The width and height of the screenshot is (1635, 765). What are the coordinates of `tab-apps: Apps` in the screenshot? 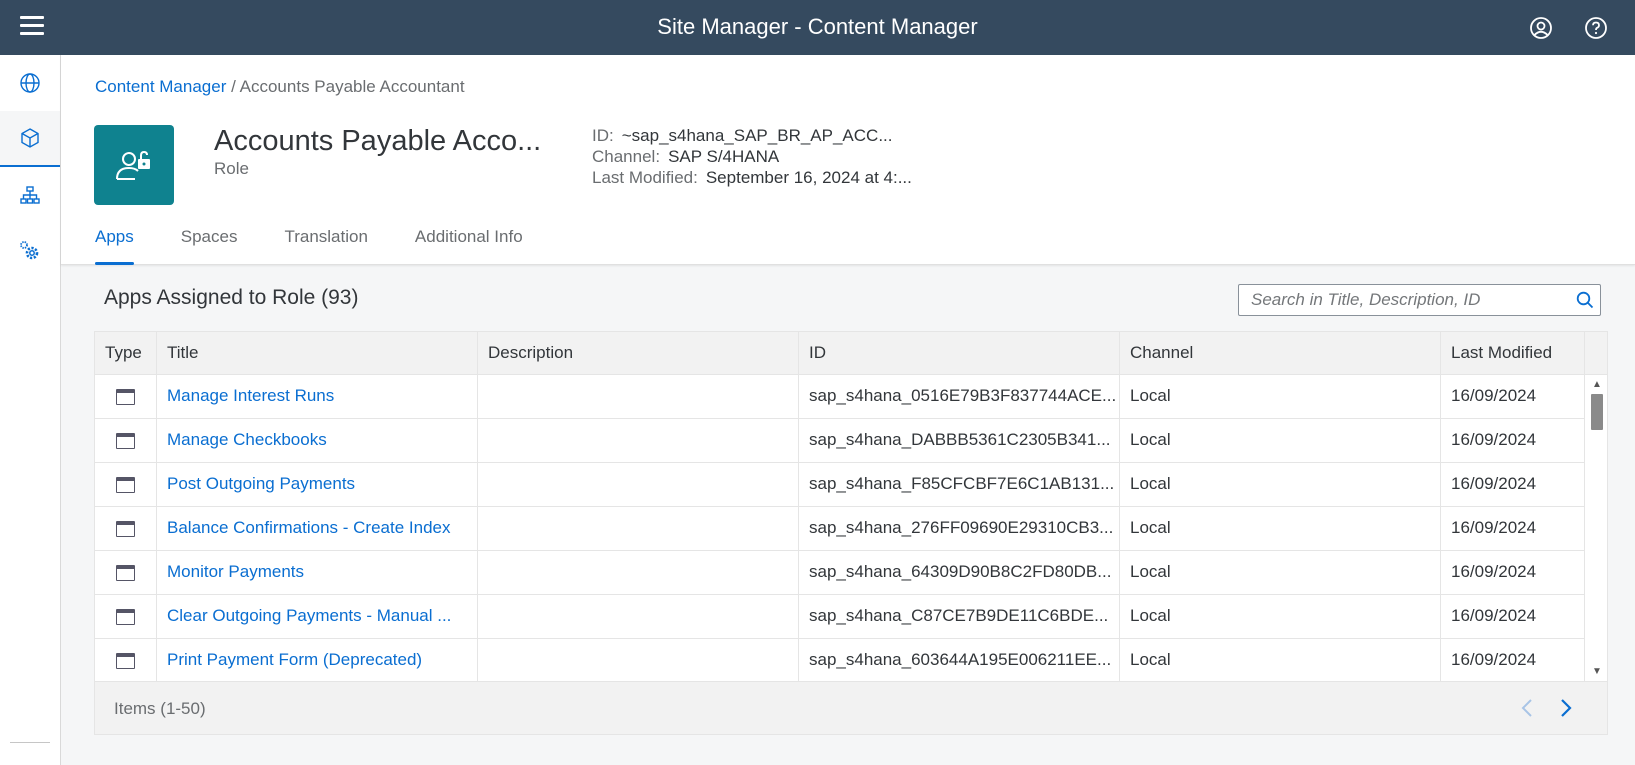 It's located at (114, 240).